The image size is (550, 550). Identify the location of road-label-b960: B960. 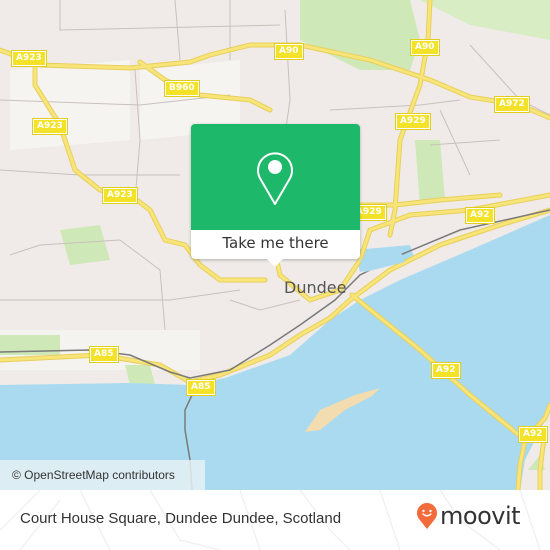
(182, 88).